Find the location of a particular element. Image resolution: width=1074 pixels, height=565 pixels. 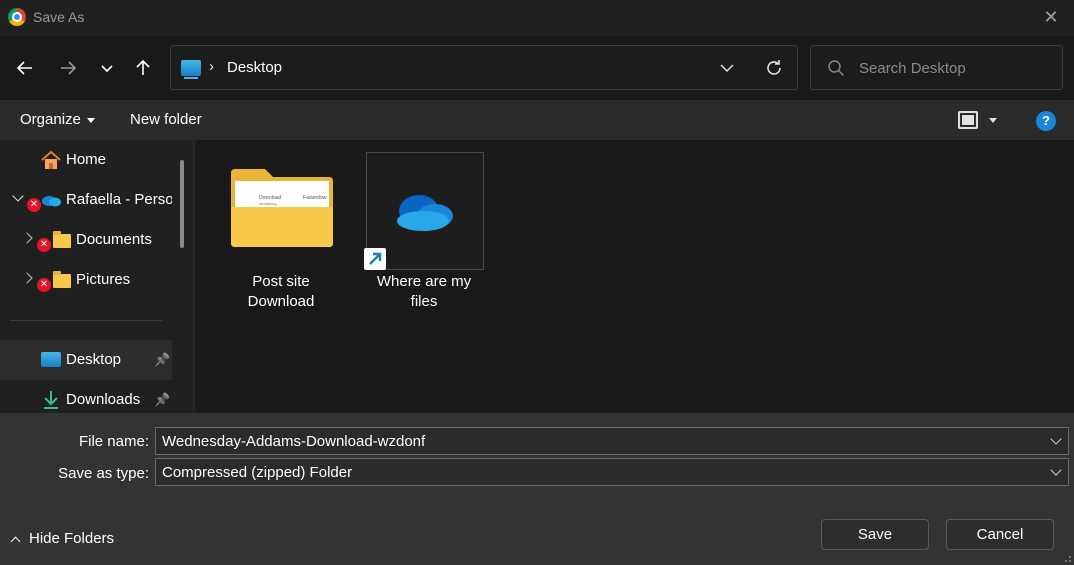

sidebar-item-home: Home is located at coordinates (86, 160).